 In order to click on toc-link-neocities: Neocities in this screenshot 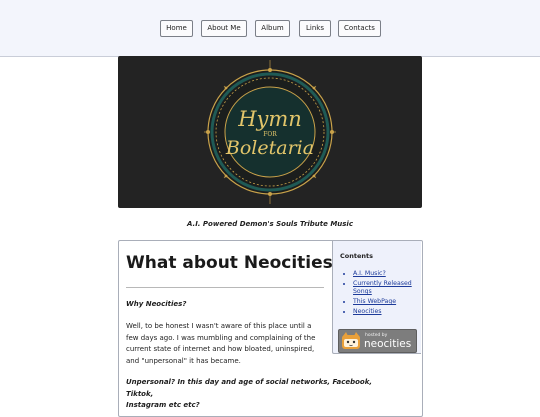, I will do `click(367, 311)`.